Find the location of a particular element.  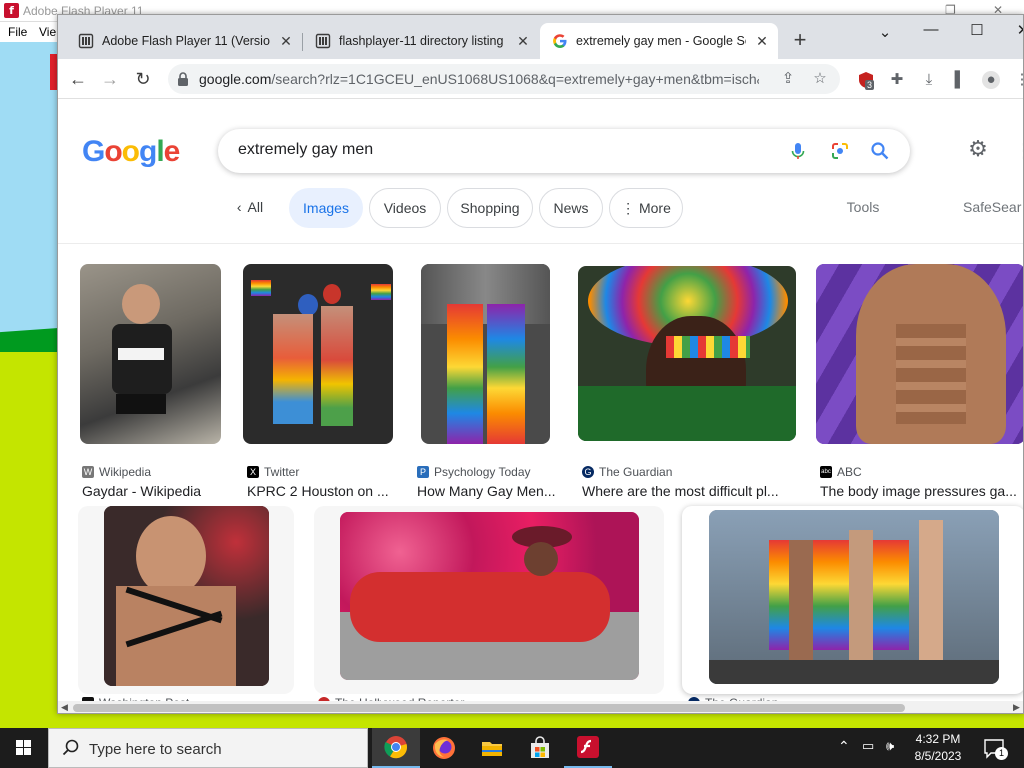

side-panel-icon: ▌ is located at coordinates (960, 80).